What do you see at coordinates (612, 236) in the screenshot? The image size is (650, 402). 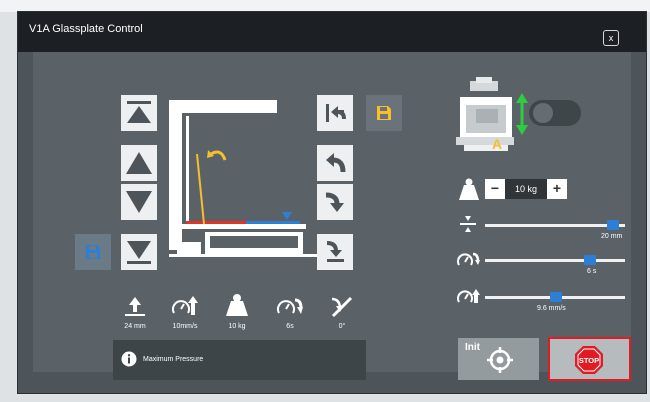 I see `gap-slider-value: 20 mm` at bounding box center [612, 236].